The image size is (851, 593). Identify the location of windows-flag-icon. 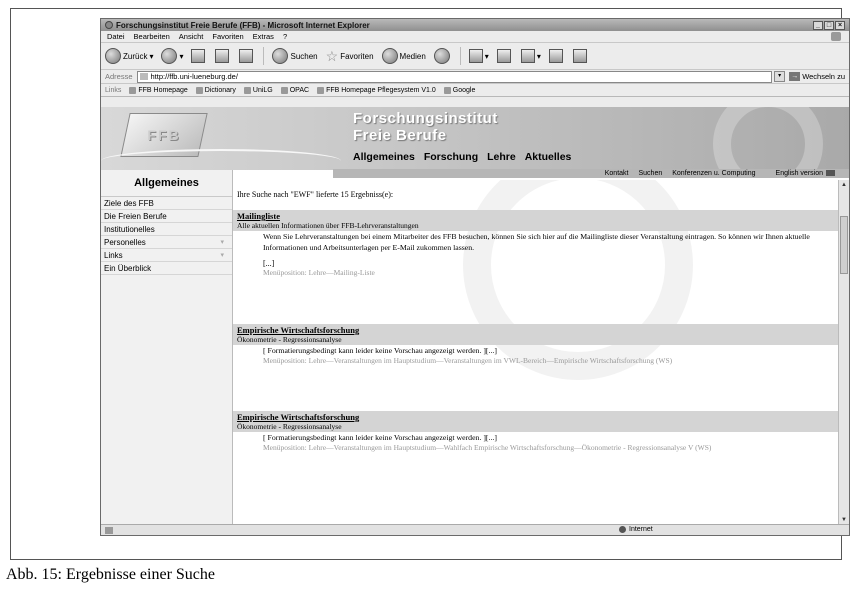
(836, 36).